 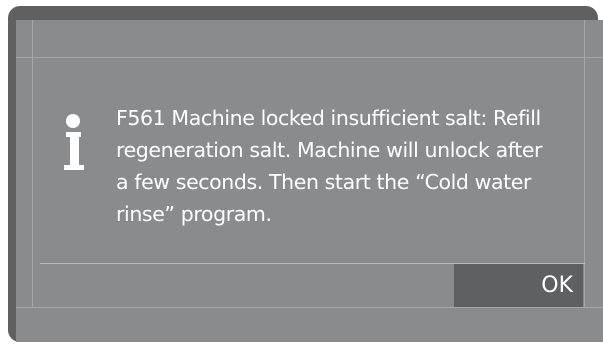 What do you see at coordinates (74, 142) in the screenshot?
I see `info-icon` at bounding box center [74, 142].